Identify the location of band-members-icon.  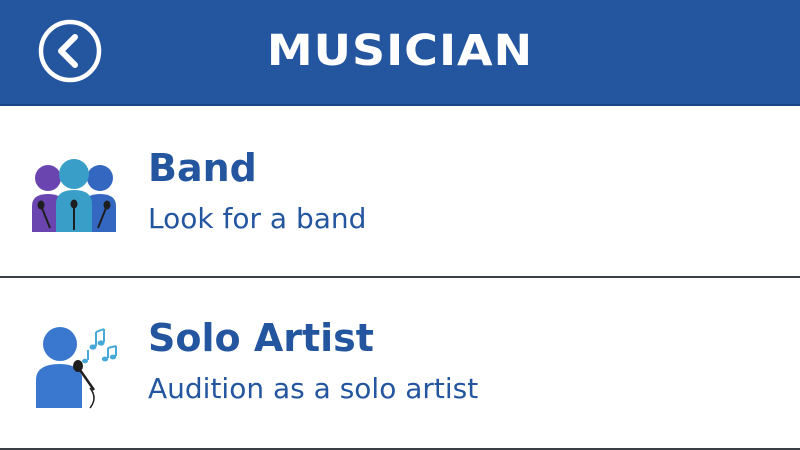
(74, 196).